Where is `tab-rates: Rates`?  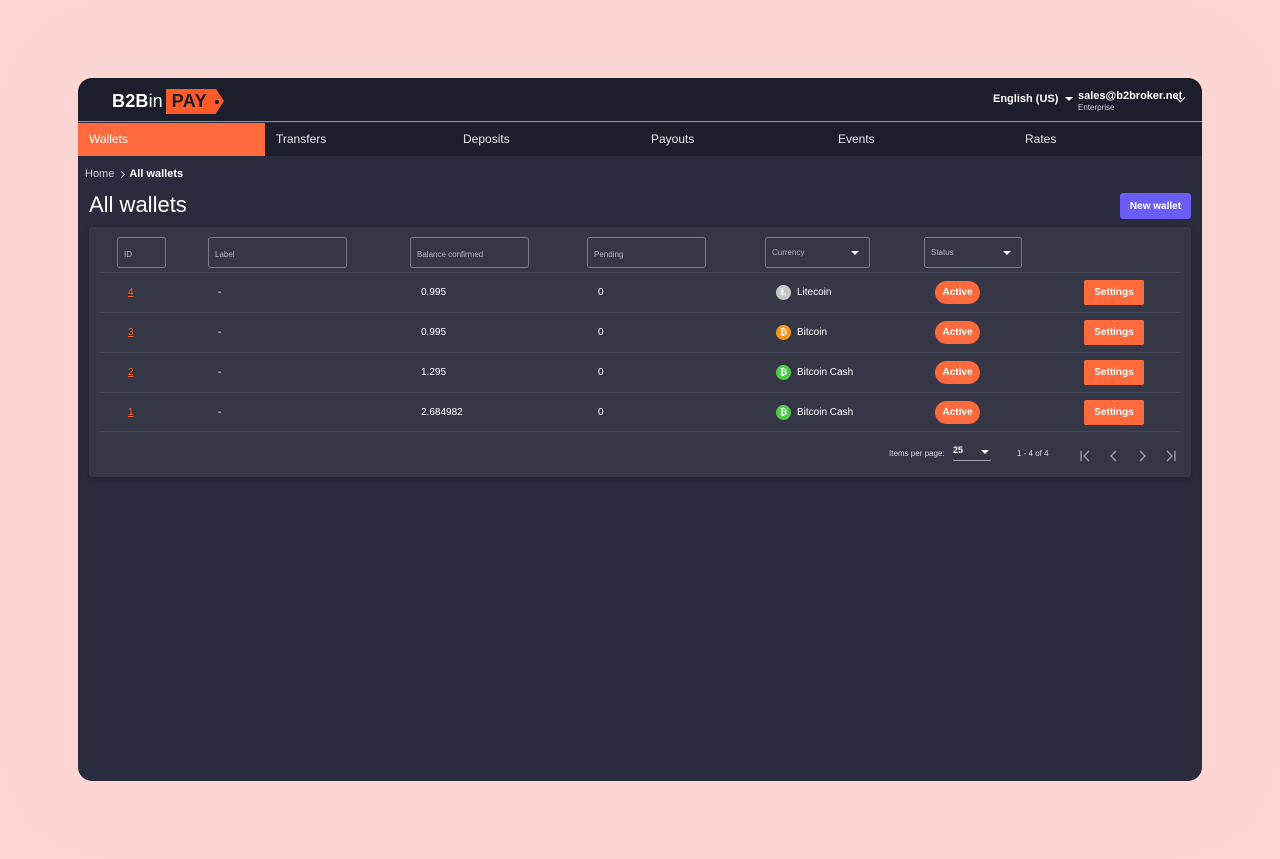 tab-rates: Rates is located at coordinates (1040, 139).